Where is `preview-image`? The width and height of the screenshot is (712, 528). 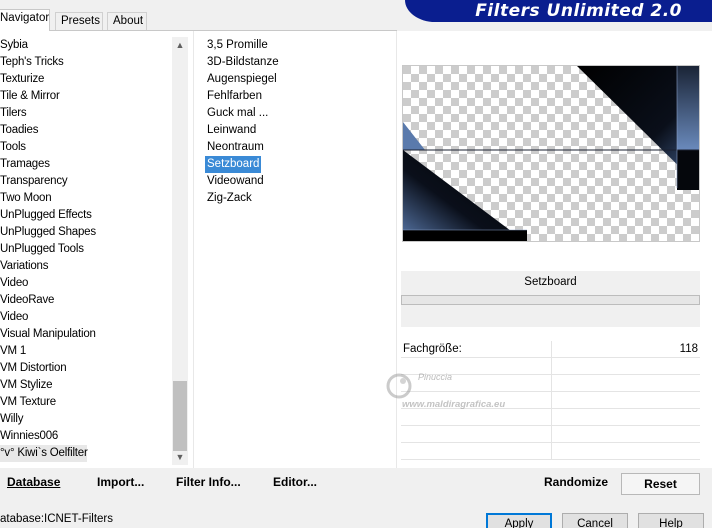
preview-image is located at coordinates (551, 153).